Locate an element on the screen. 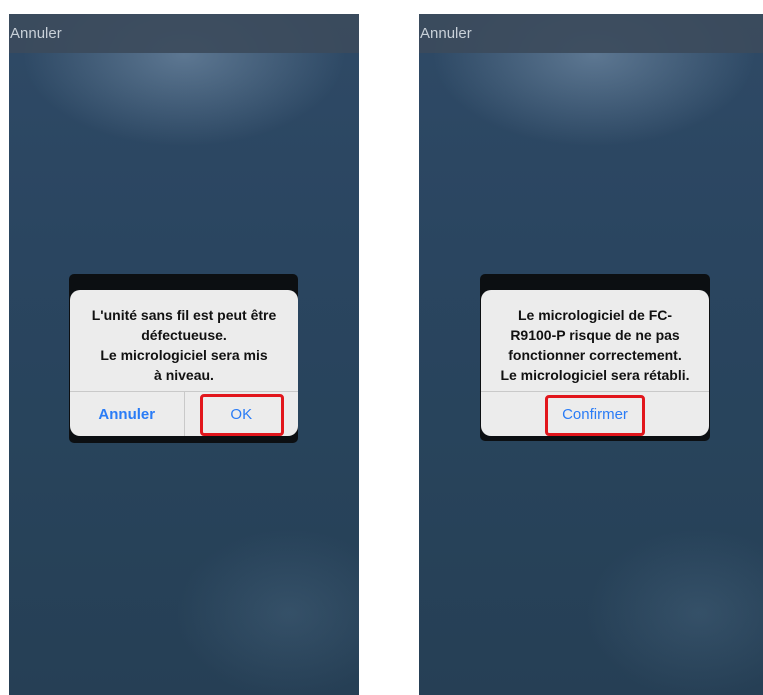 Image resolution: width=763 pixels, height=695 pixels. cancel-button: Annuler is located at coordinates (127, 414).